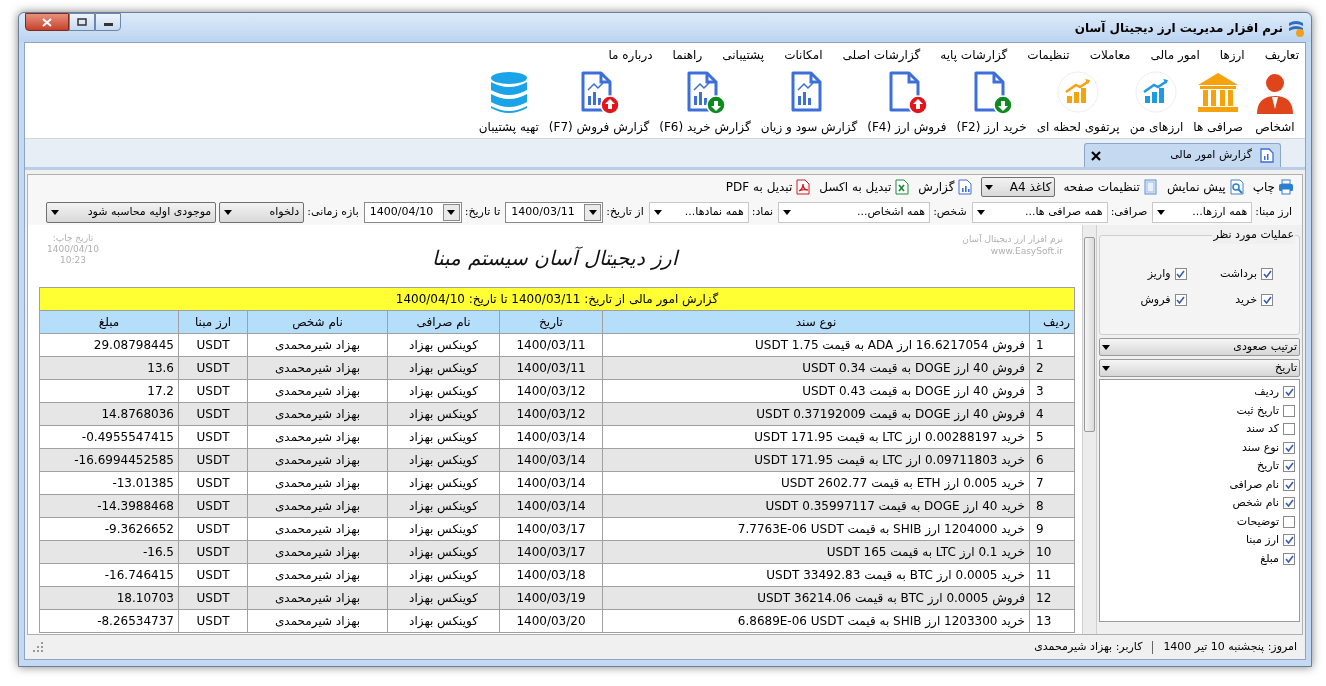 The height and width of the screenshot is (686, 1326). I want to click on toolbar-button: تهیه پشتیبان, so click(508, 102).